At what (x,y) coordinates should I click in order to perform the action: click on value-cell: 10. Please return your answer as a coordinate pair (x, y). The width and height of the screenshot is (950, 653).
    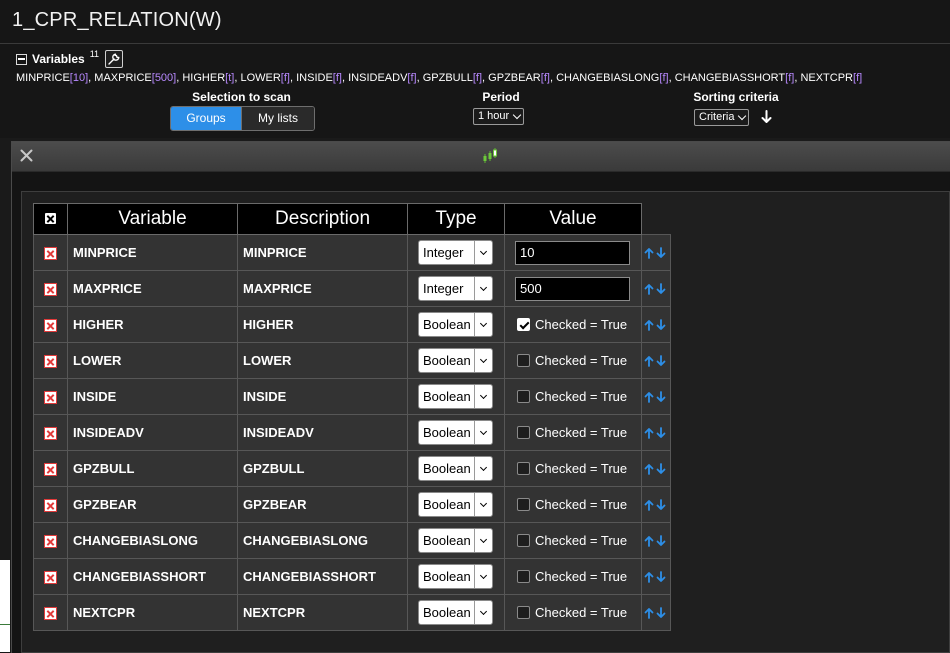
    Looking at the image, I should click on (573, 252).